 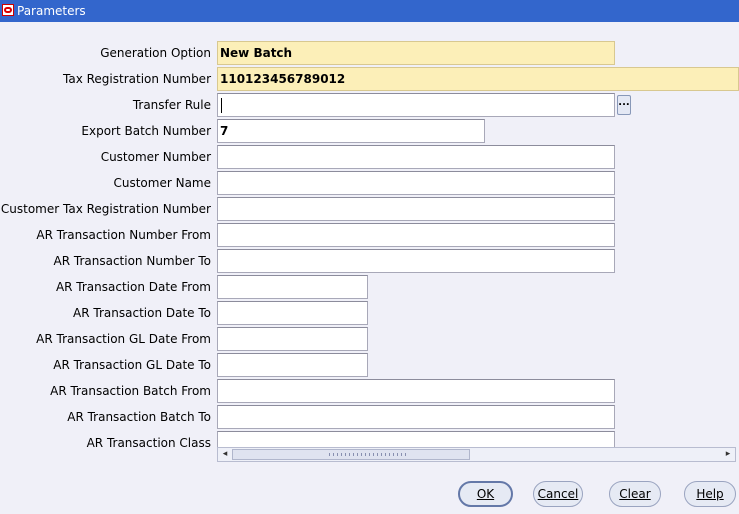 I want to click on horizontal-scrollbar: ◂ ▸, so click(x=476, y=454).